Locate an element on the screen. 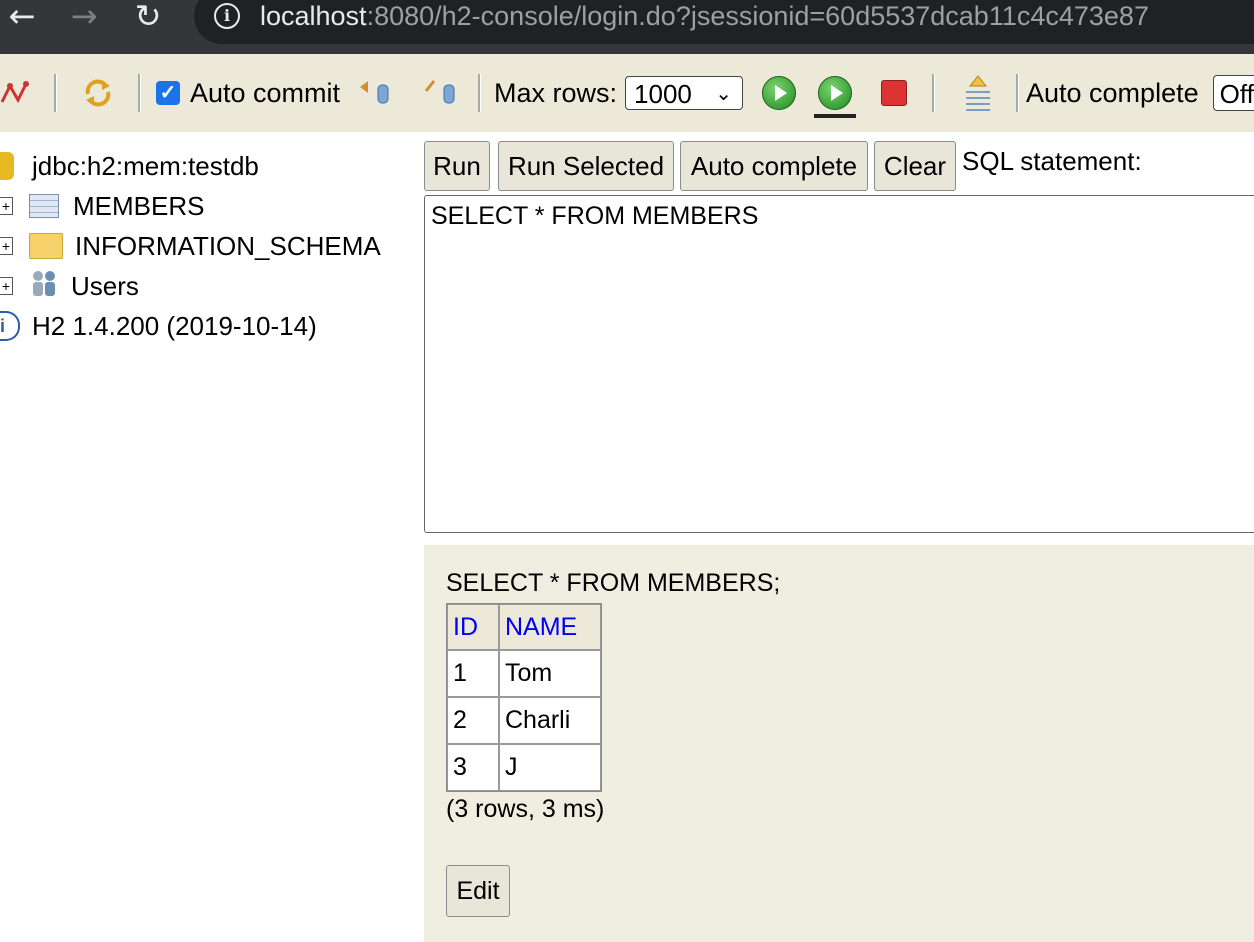  table-header-row: ID NAME is located at coordinates (524, 627).